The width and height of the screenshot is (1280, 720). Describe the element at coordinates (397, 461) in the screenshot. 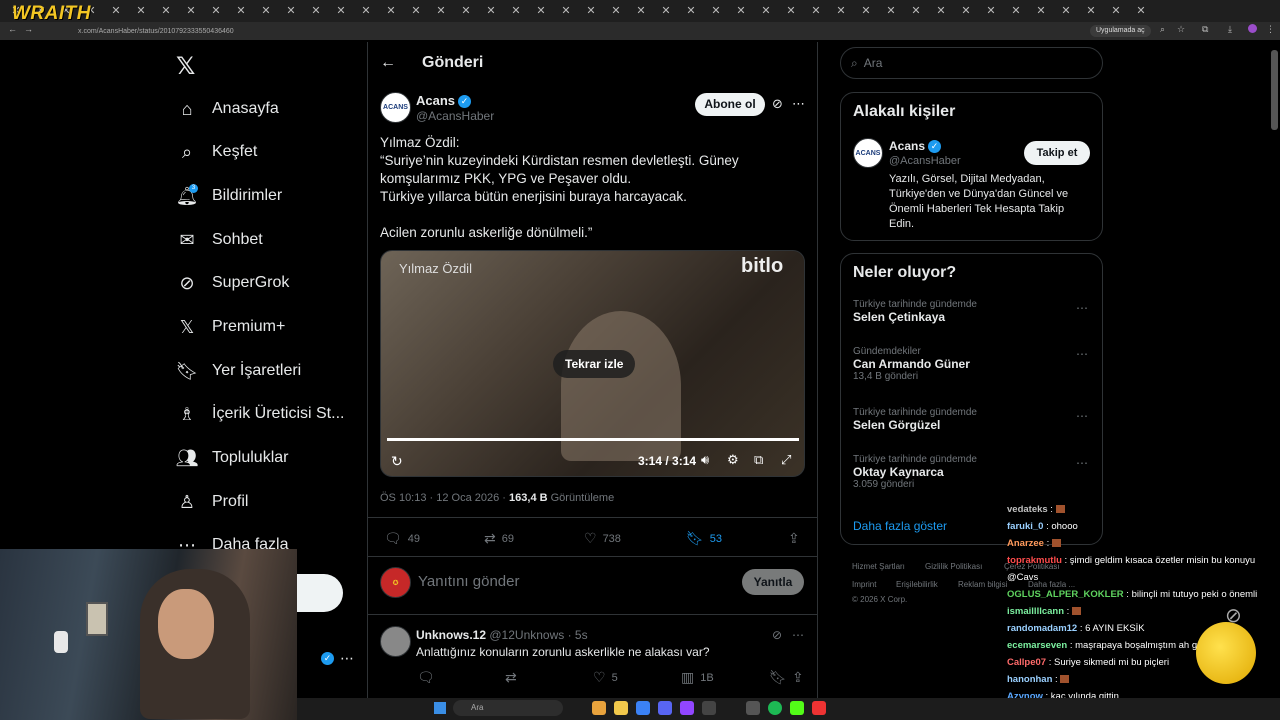

I see `replay-icon: ↻` at that location.